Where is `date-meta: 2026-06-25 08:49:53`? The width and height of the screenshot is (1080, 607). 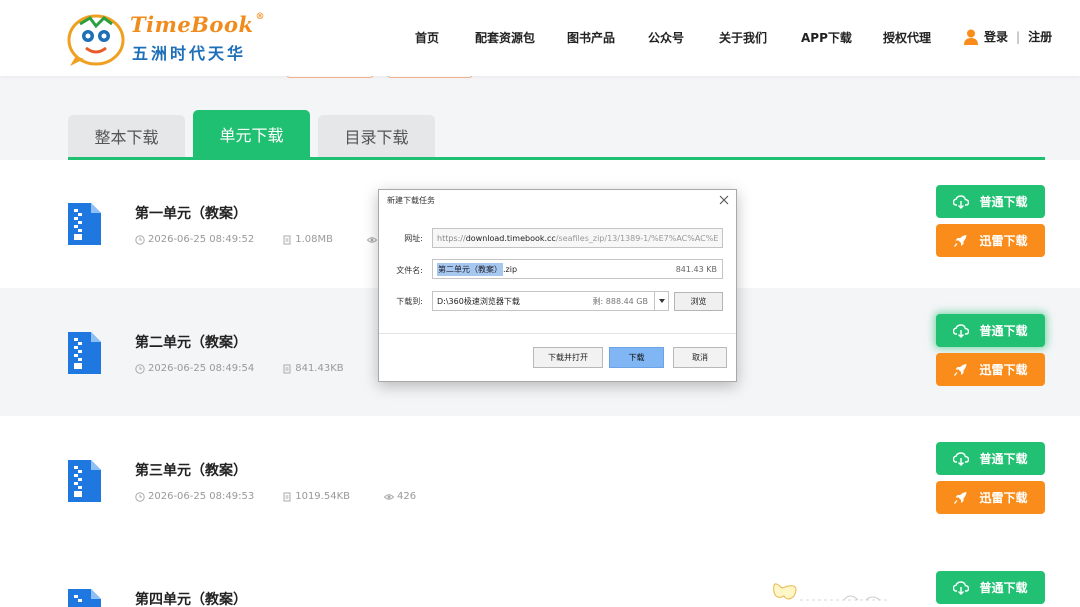 date-meta: 2026-06-25 08:49:53 is located at coordinates (194, 496).